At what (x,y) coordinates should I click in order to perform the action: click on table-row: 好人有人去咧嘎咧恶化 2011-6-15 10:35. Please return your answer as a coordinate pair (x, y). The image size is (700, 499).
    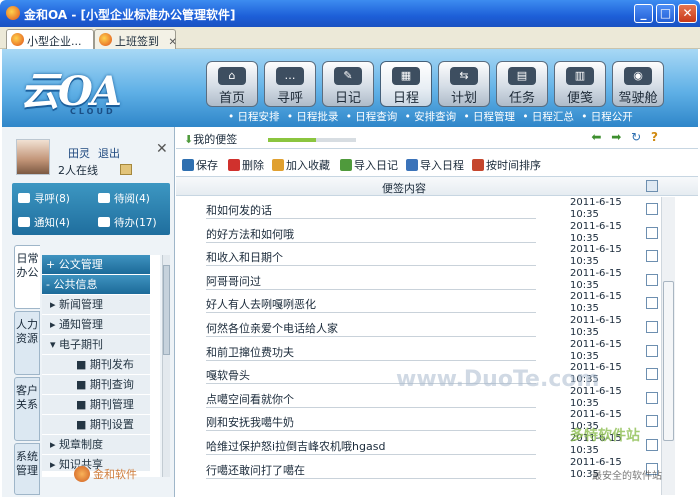
    Looking at the image, I should click on (417, 303).